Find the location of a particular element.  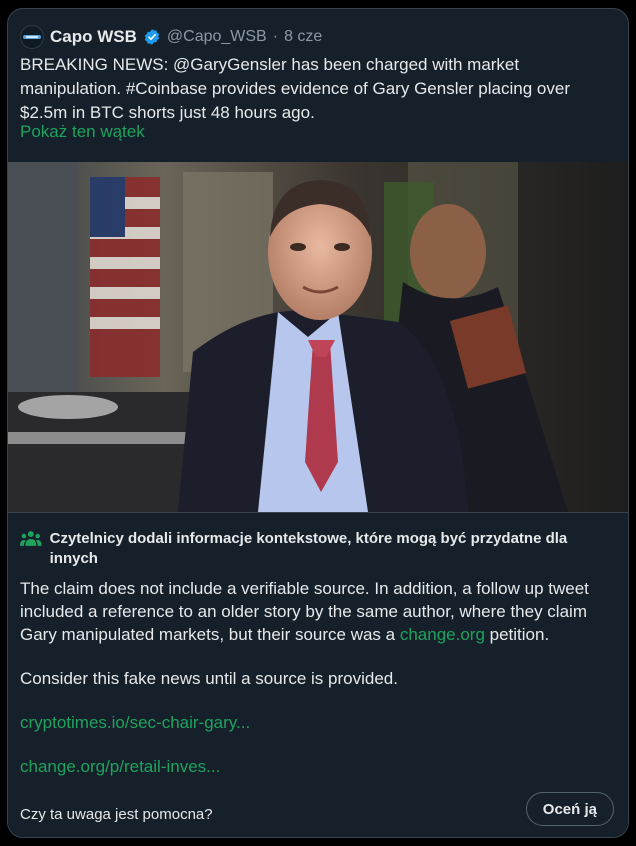

author-name: Capo WSB is located at coordinates (93, 37).